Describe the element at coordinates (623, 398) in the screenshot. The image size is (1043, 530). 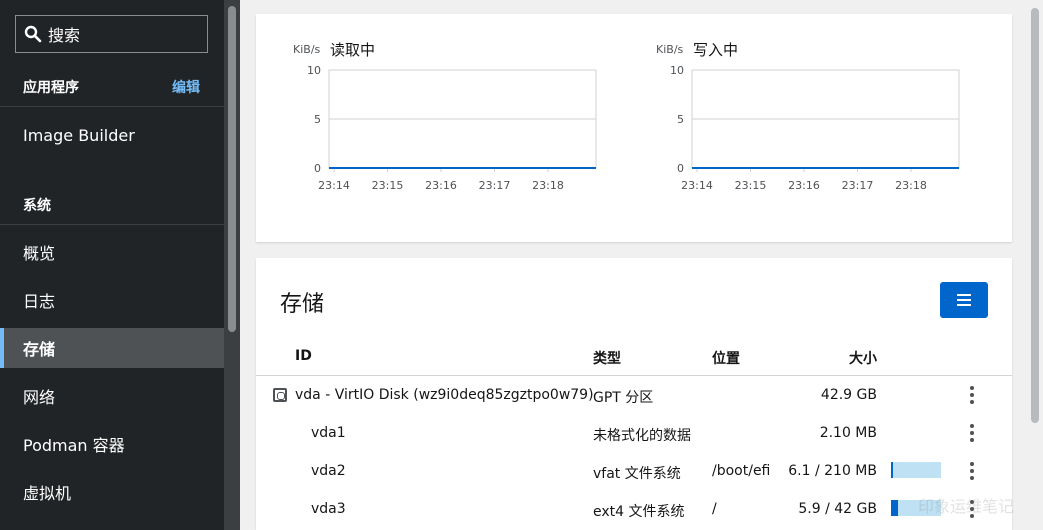
I see `row-type: GPT 分区` at that location.